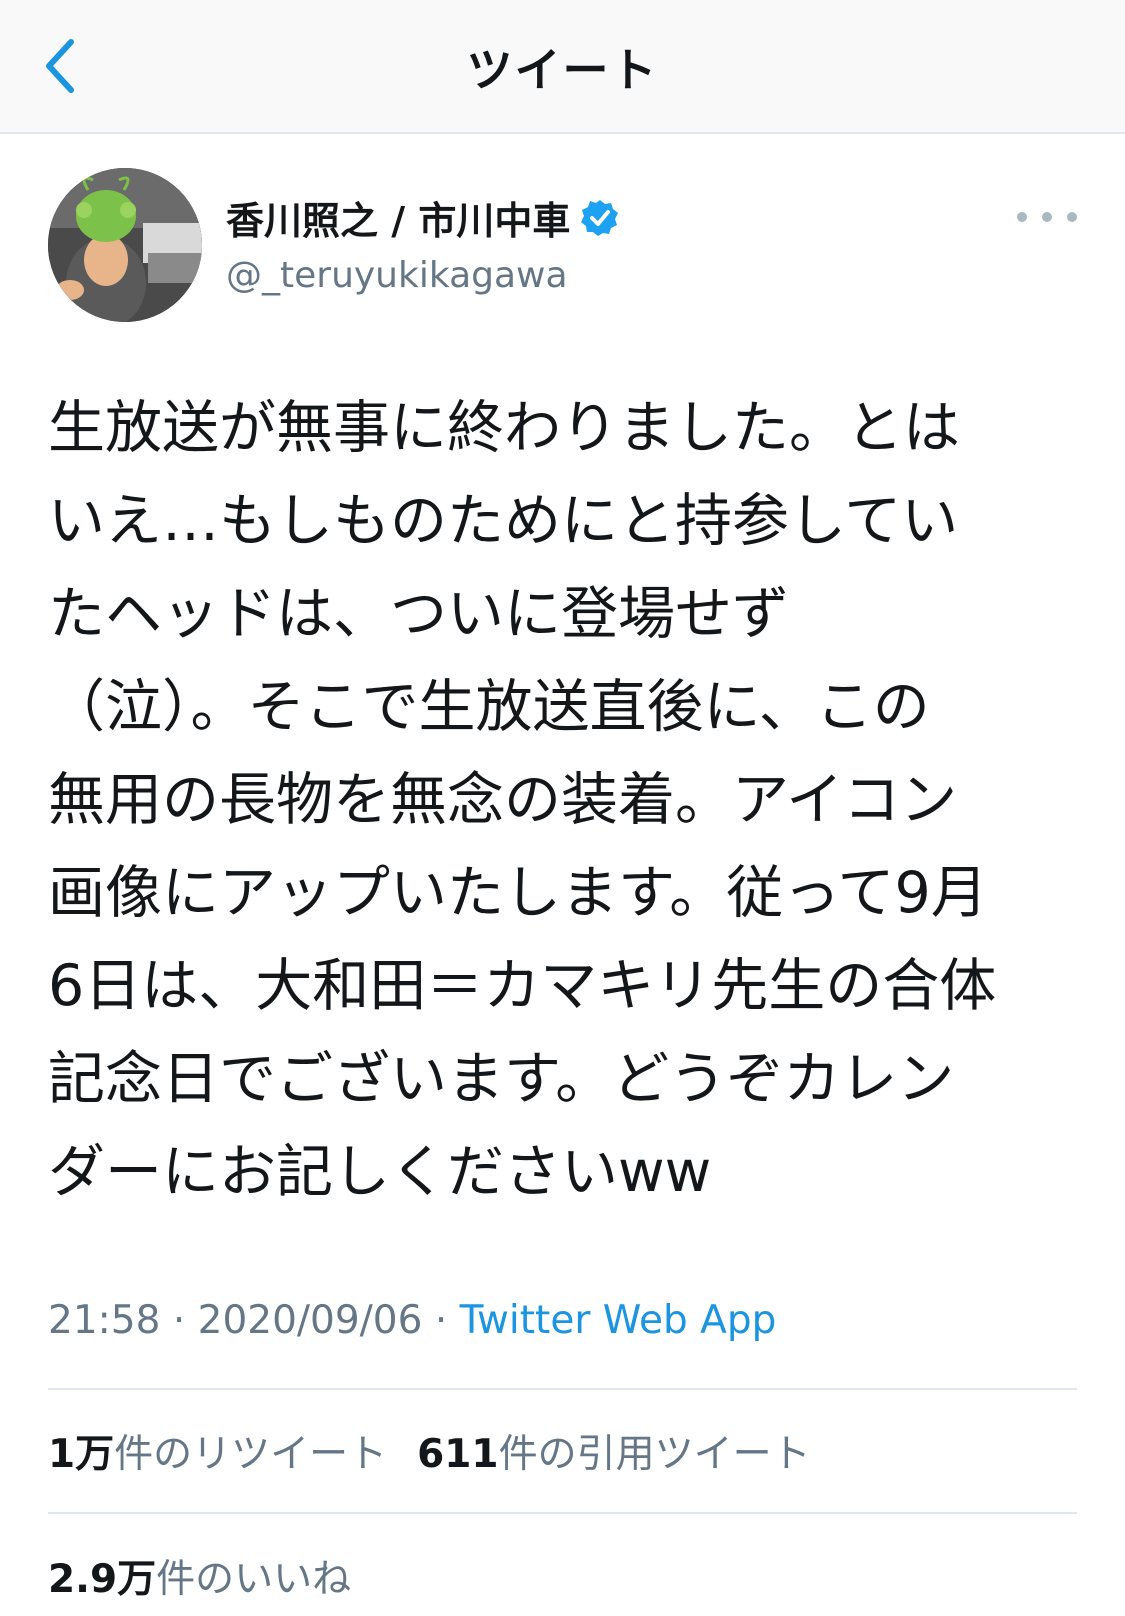  What do you see at coordinates (503, 521) in the screenshot?
I see `tweet-text-line: いえ…もしものためにと持参してい` at bounding box center [503, 521].